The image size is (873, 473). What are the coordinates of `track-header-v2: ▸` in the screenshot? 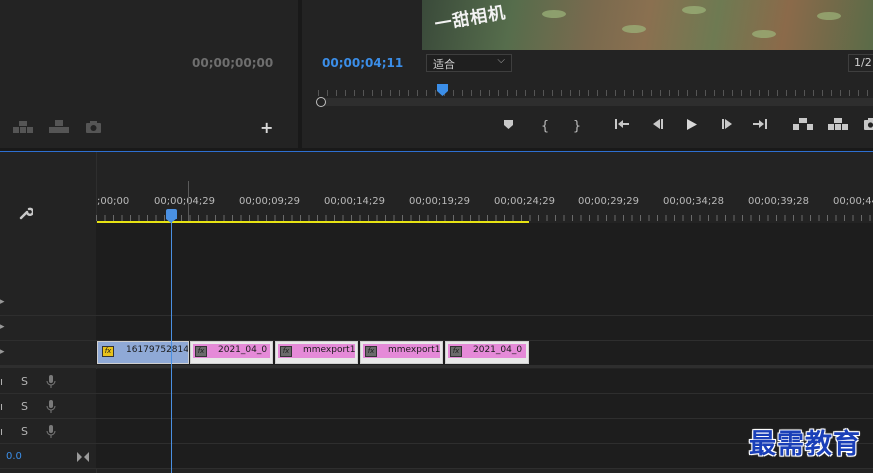 It's located at (48, 328).